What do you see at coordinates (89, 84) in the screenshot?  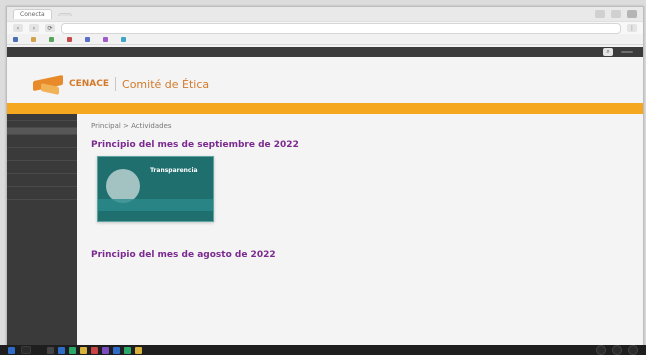 I see `logo-brand: CENACE` at bounding box center [89, 84].